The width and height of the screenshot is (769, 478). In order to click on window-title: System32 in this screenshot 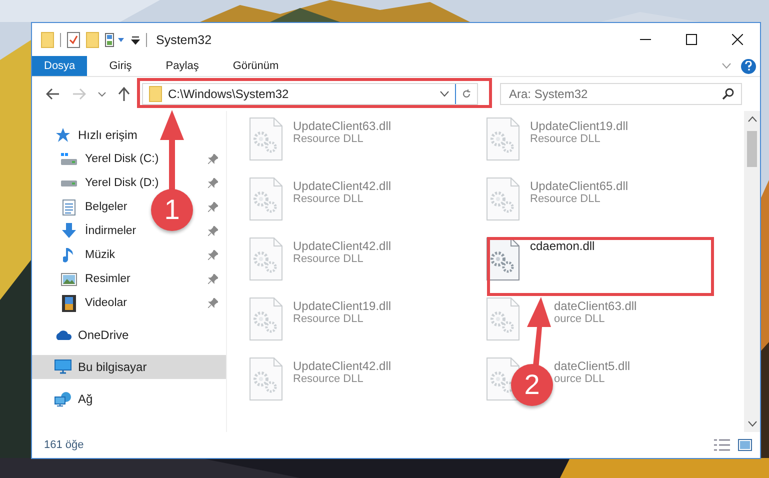, I will do `click(184, 39)`.